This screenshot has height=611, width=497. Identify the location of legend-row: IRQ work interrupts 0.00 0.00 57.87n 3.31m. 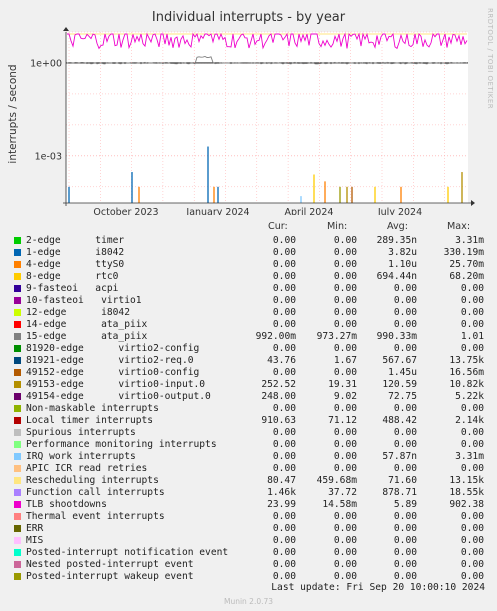
(248, 457).